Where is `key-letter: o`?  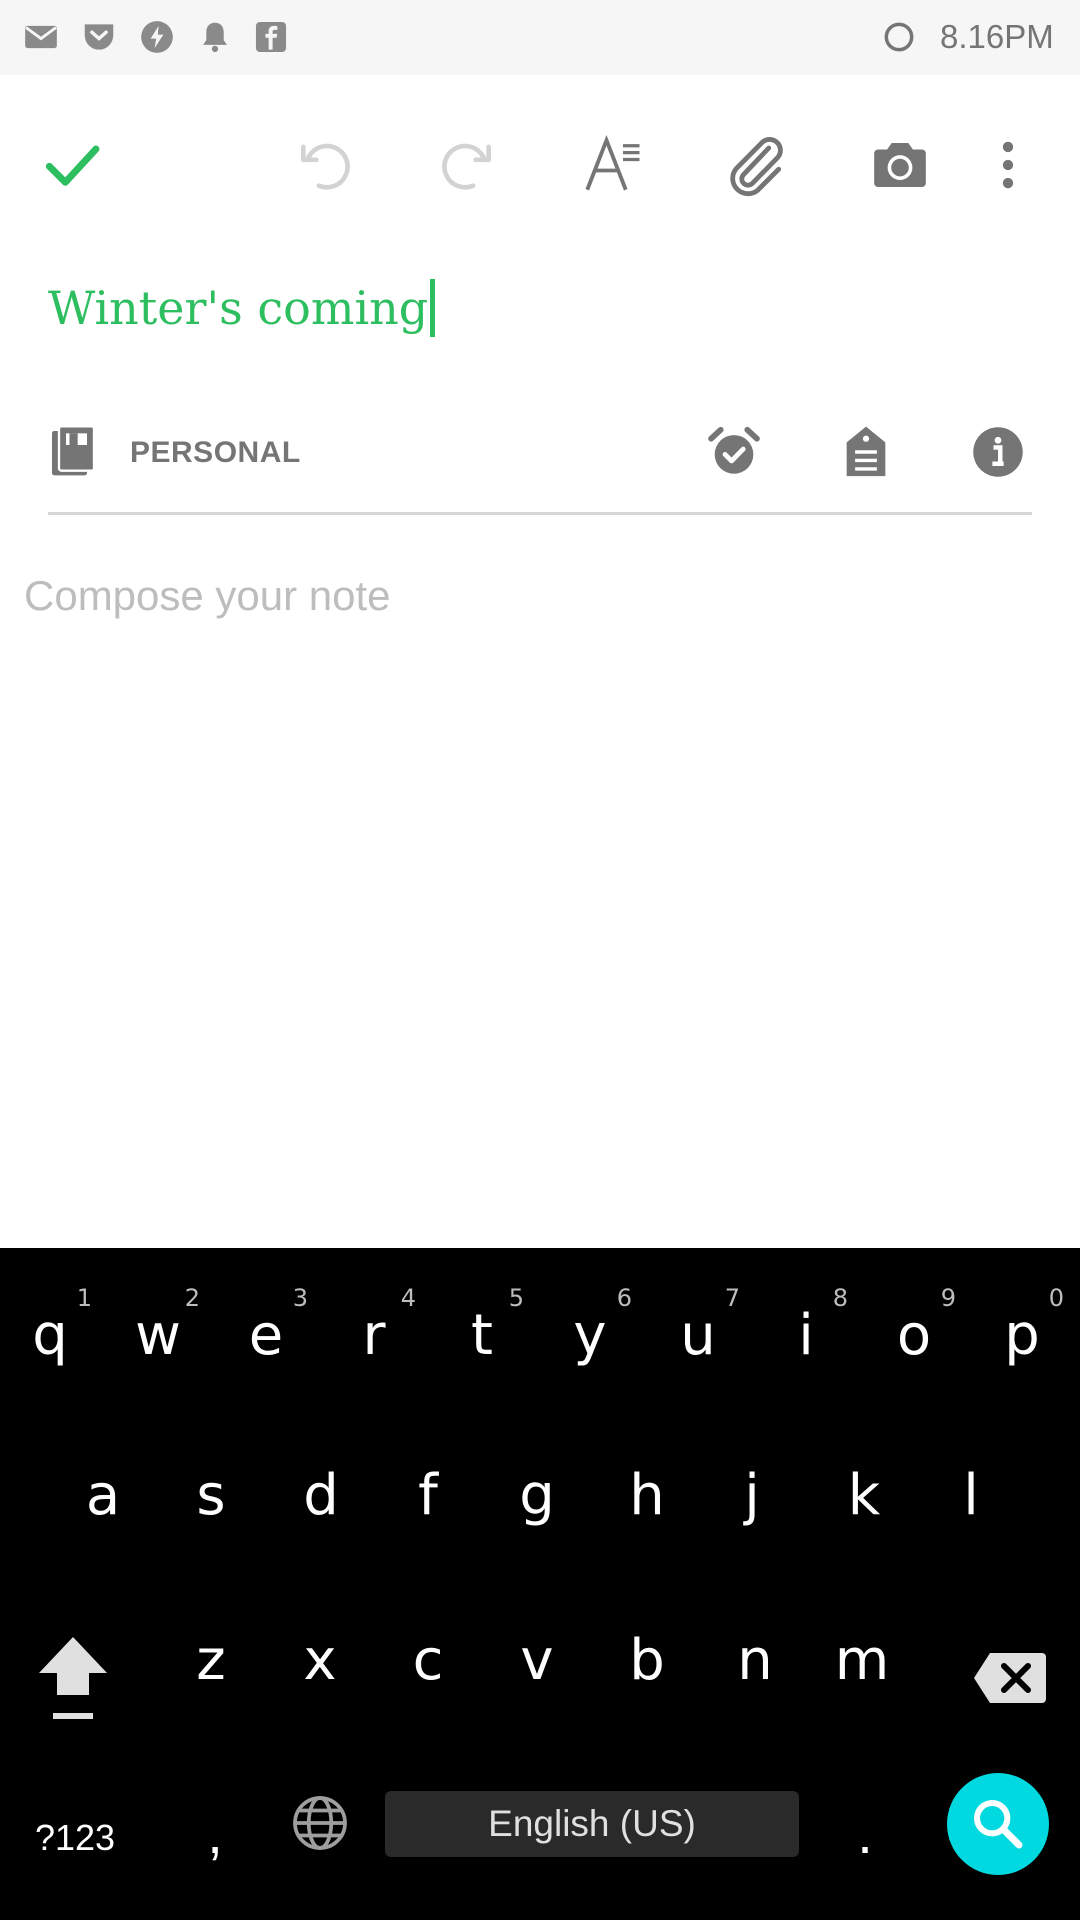
key-letter: o is located at coordinates (914, 1335).